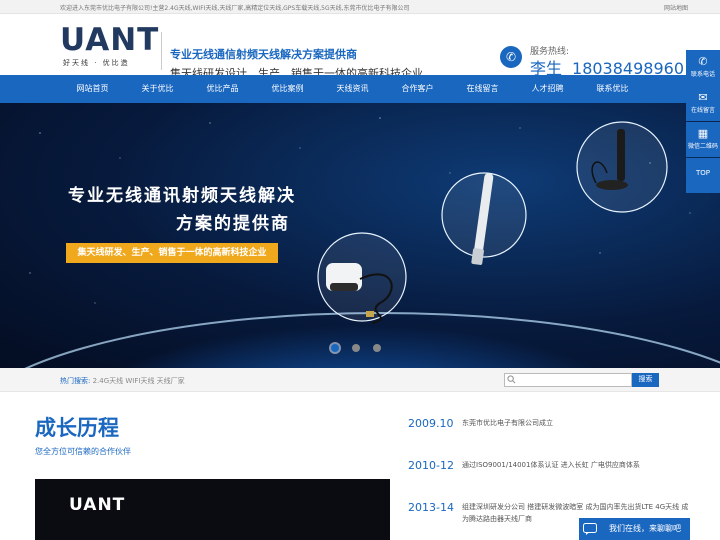 The width and height of the screenshot is (720, 540). What do you see at coordinates (568, 380) in the screenshot?
I see `search-input` at bounding box center [568, 380].